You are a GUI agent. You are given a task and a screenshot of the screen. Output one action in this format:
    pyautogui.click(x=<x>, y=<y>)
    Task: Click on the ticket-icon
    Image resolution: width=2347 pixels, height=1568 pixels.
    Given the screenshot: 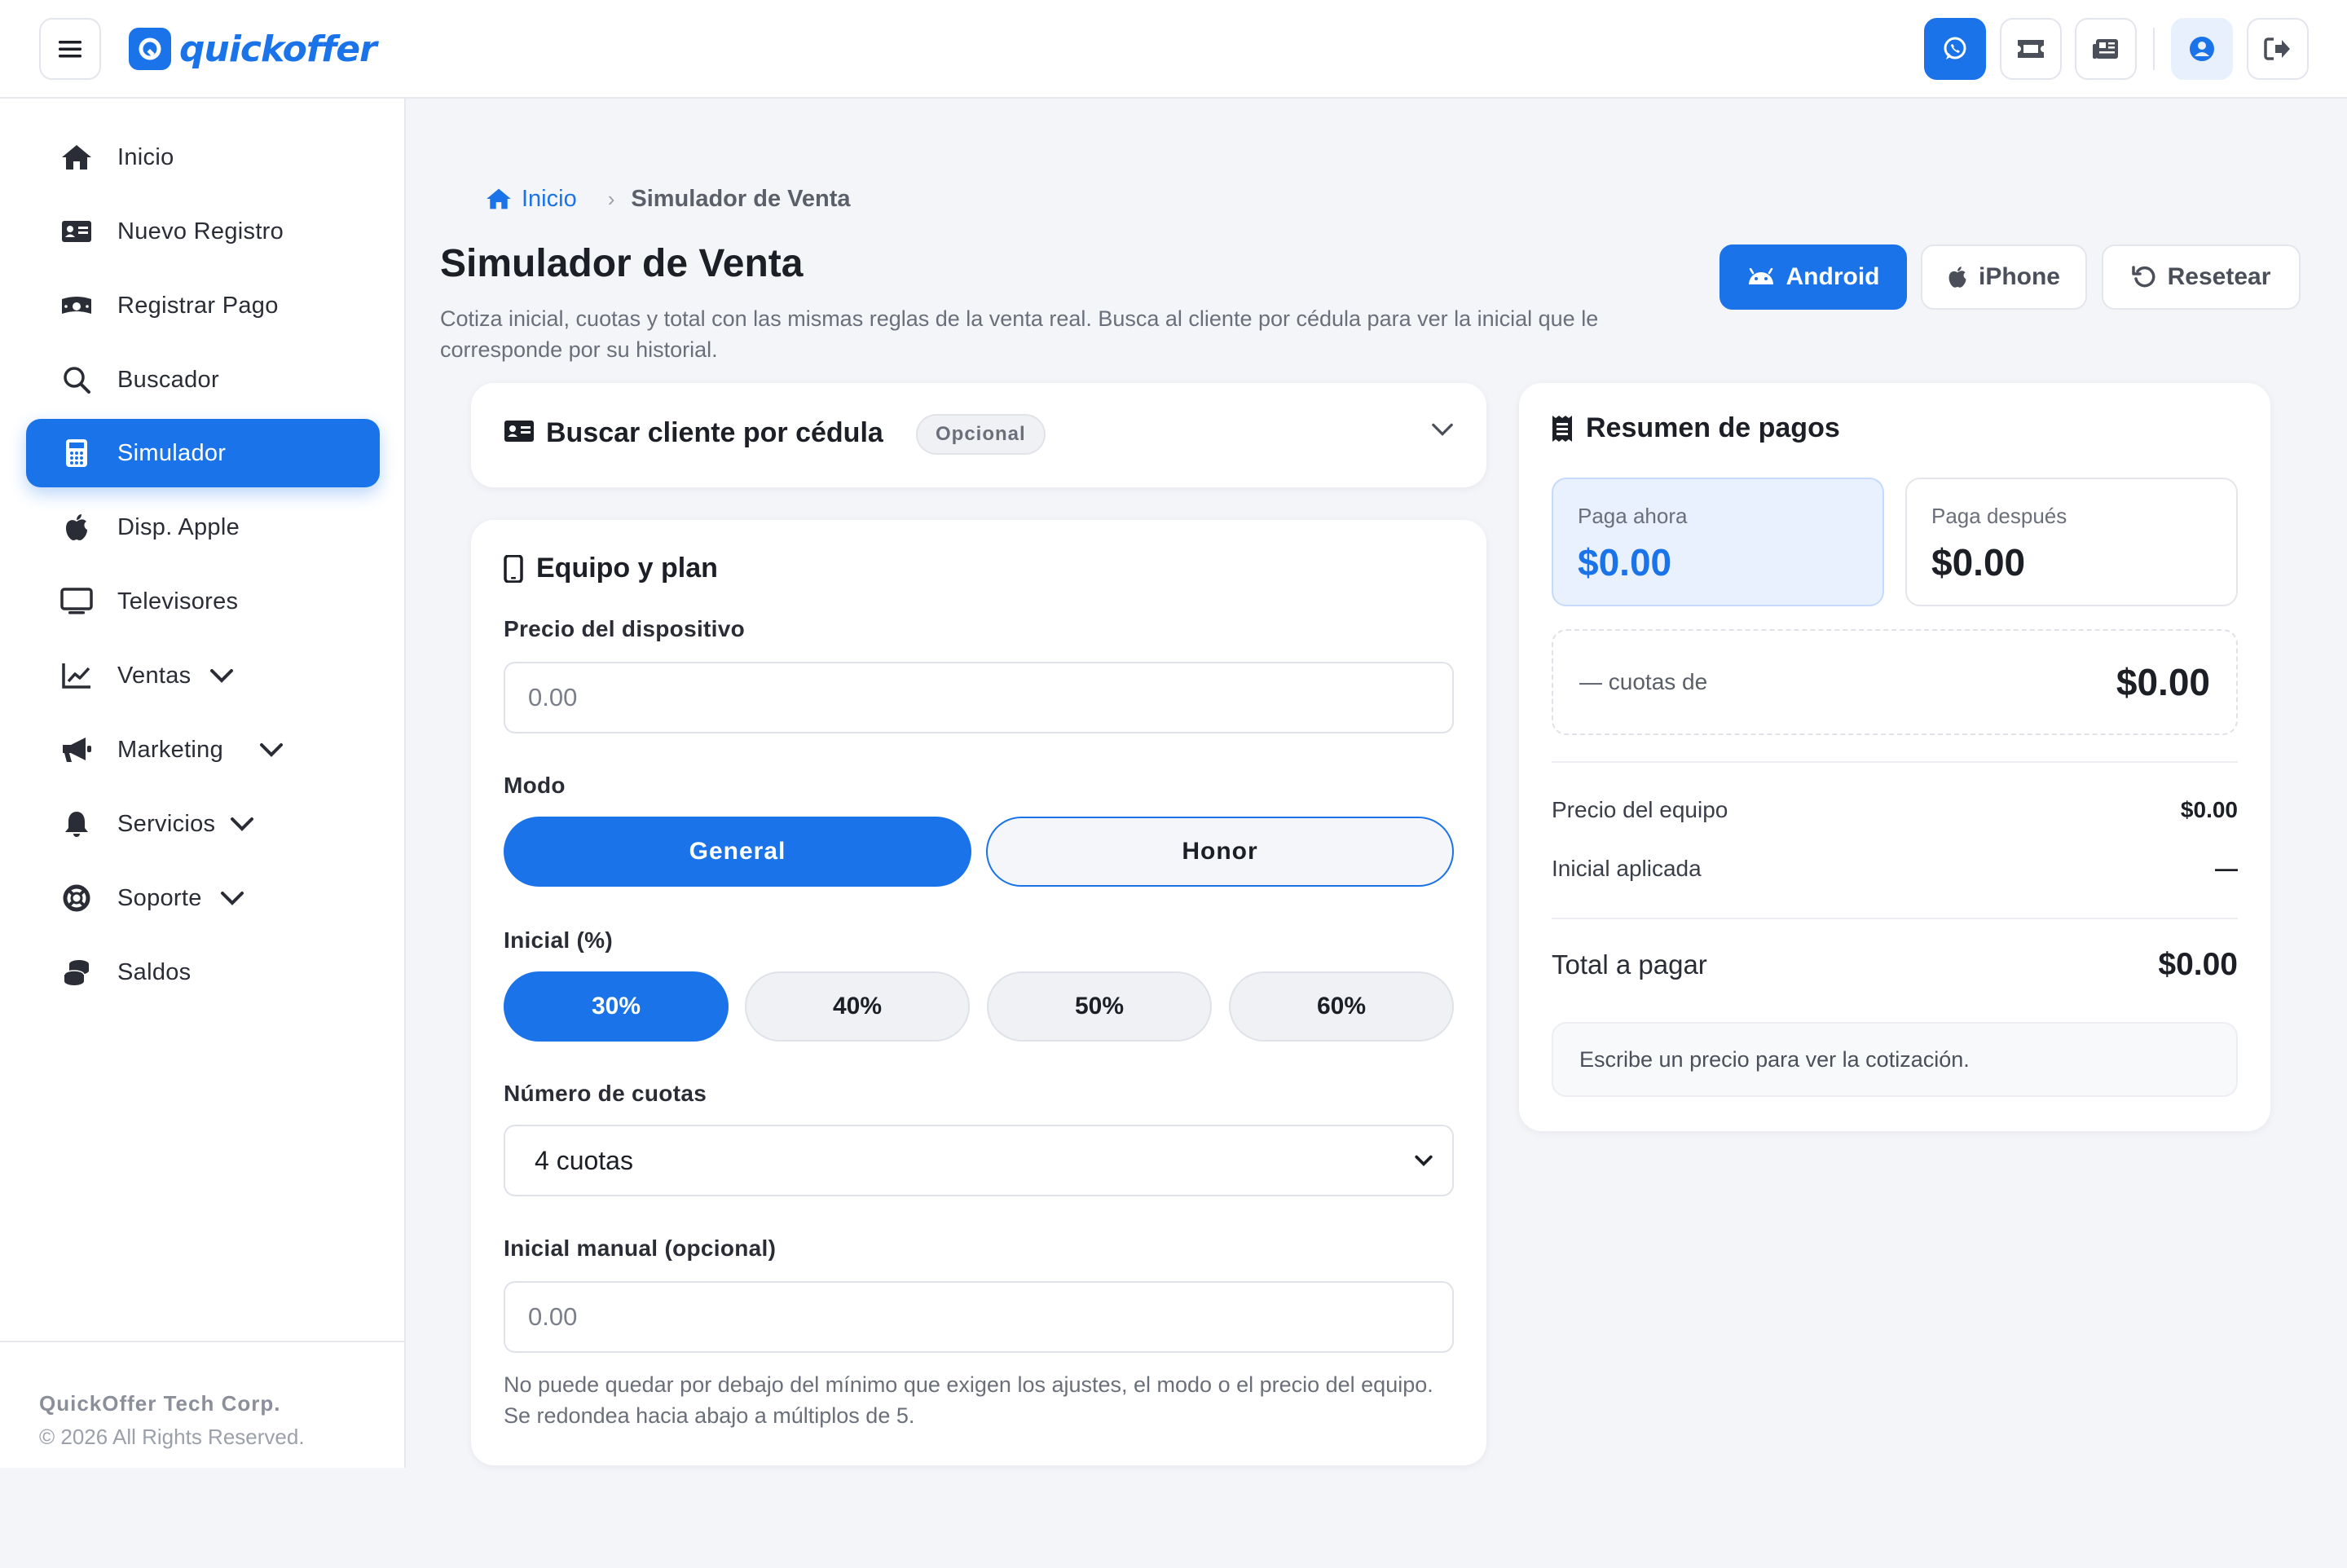 What is the action you would take?
    pyautogui.click(x=2030, y=48)
    